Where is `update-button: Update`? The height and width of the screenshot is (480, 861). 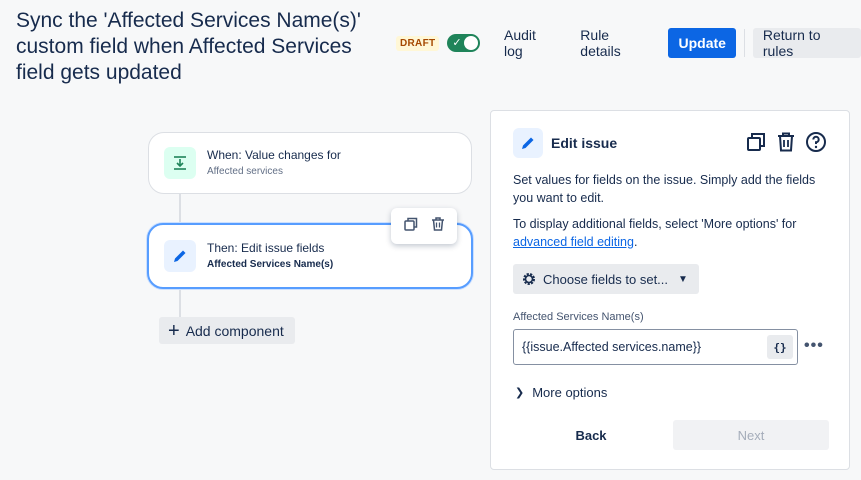
update-button: Update is located at coordinates (702, 43).